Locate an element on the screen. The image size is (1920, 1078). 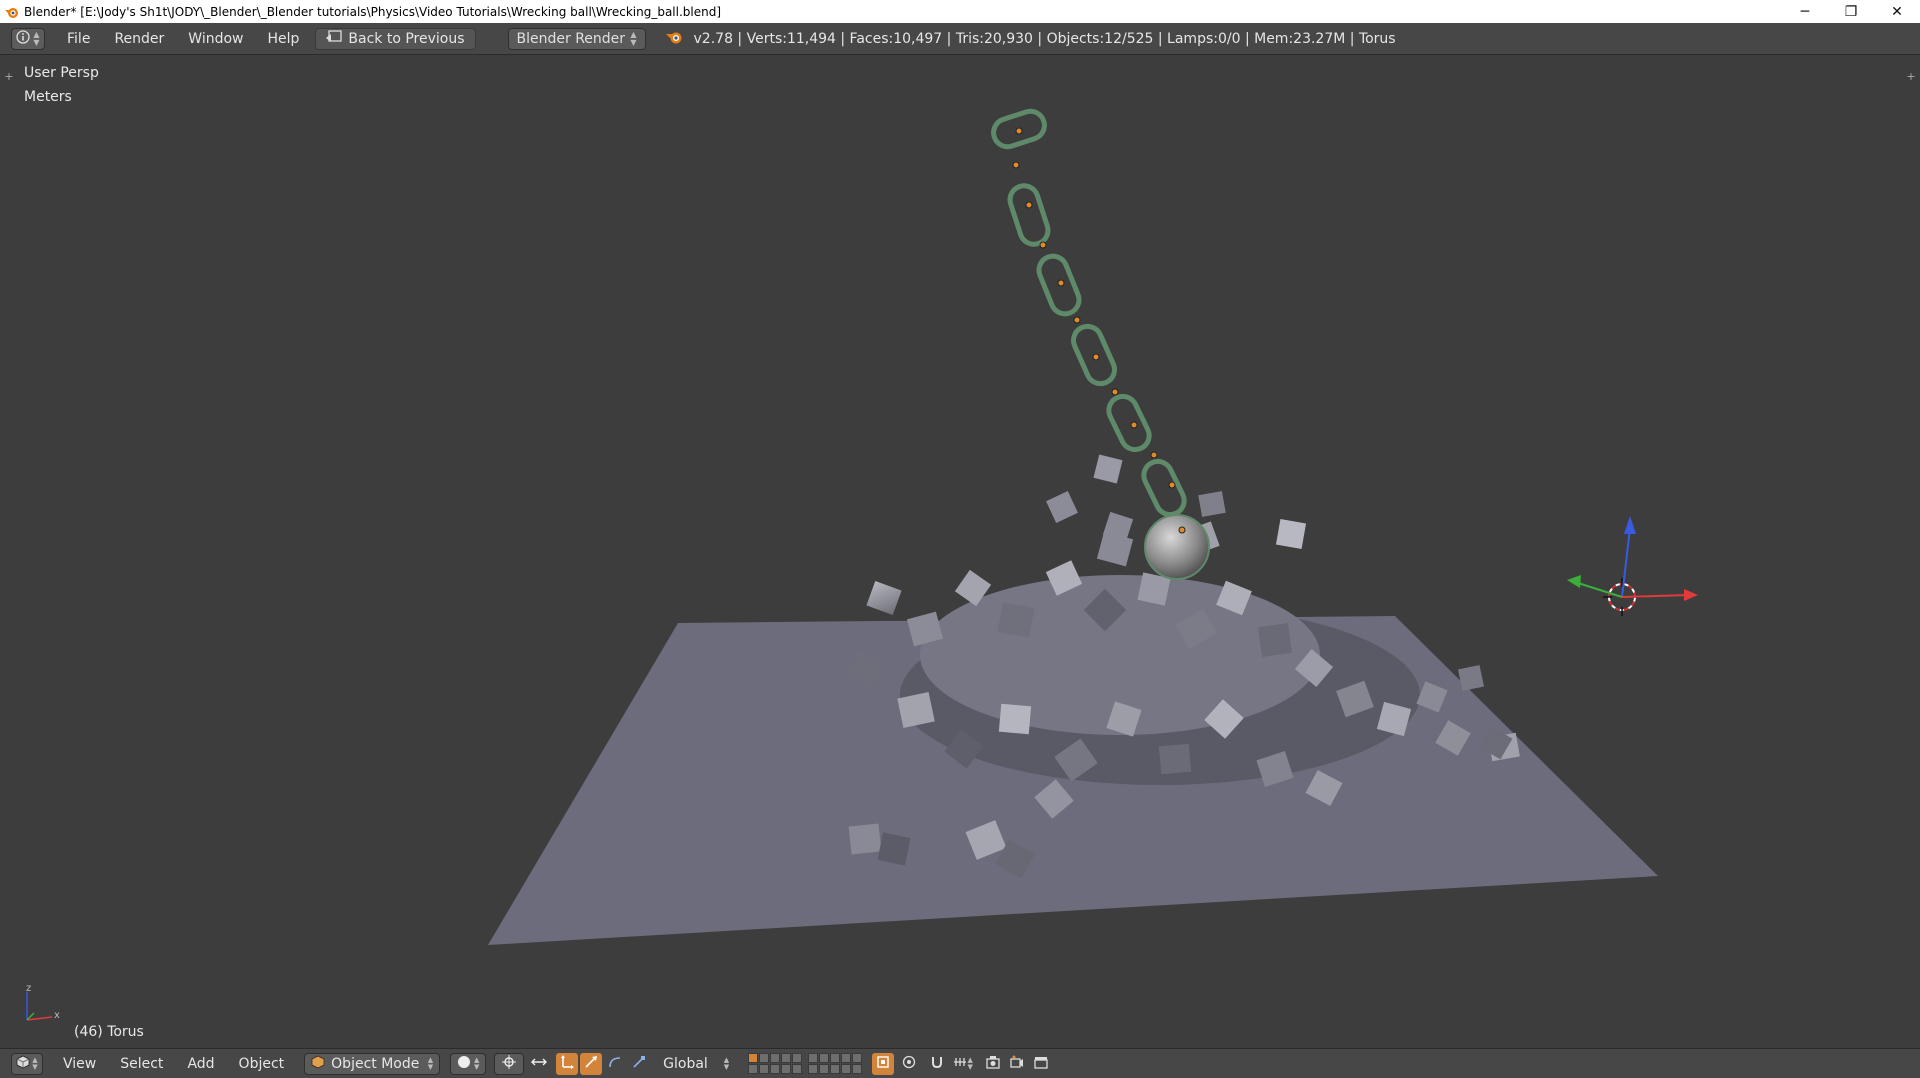
transform-orientation-icon-button is located at coordinates (639, 1064).